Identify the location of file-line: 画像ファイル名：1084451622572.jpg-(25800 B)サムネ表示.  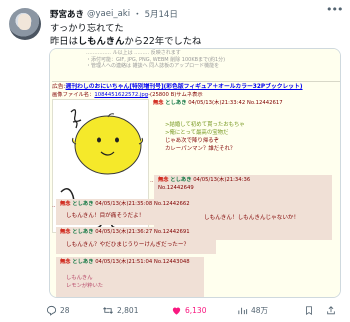
(127, 95).